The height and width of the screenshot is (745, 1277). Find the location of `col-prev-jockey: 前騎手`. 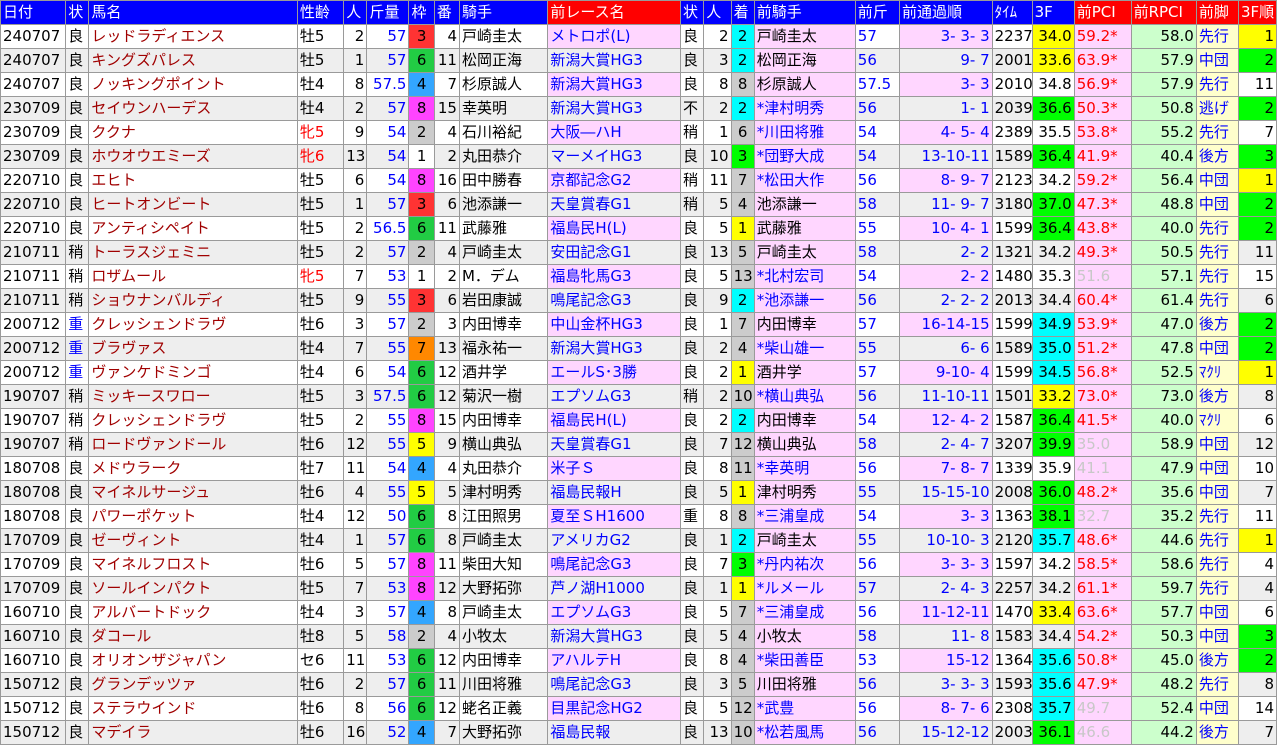

col-prev-jockey: 前騎手 is located at coordinates (804, 12).